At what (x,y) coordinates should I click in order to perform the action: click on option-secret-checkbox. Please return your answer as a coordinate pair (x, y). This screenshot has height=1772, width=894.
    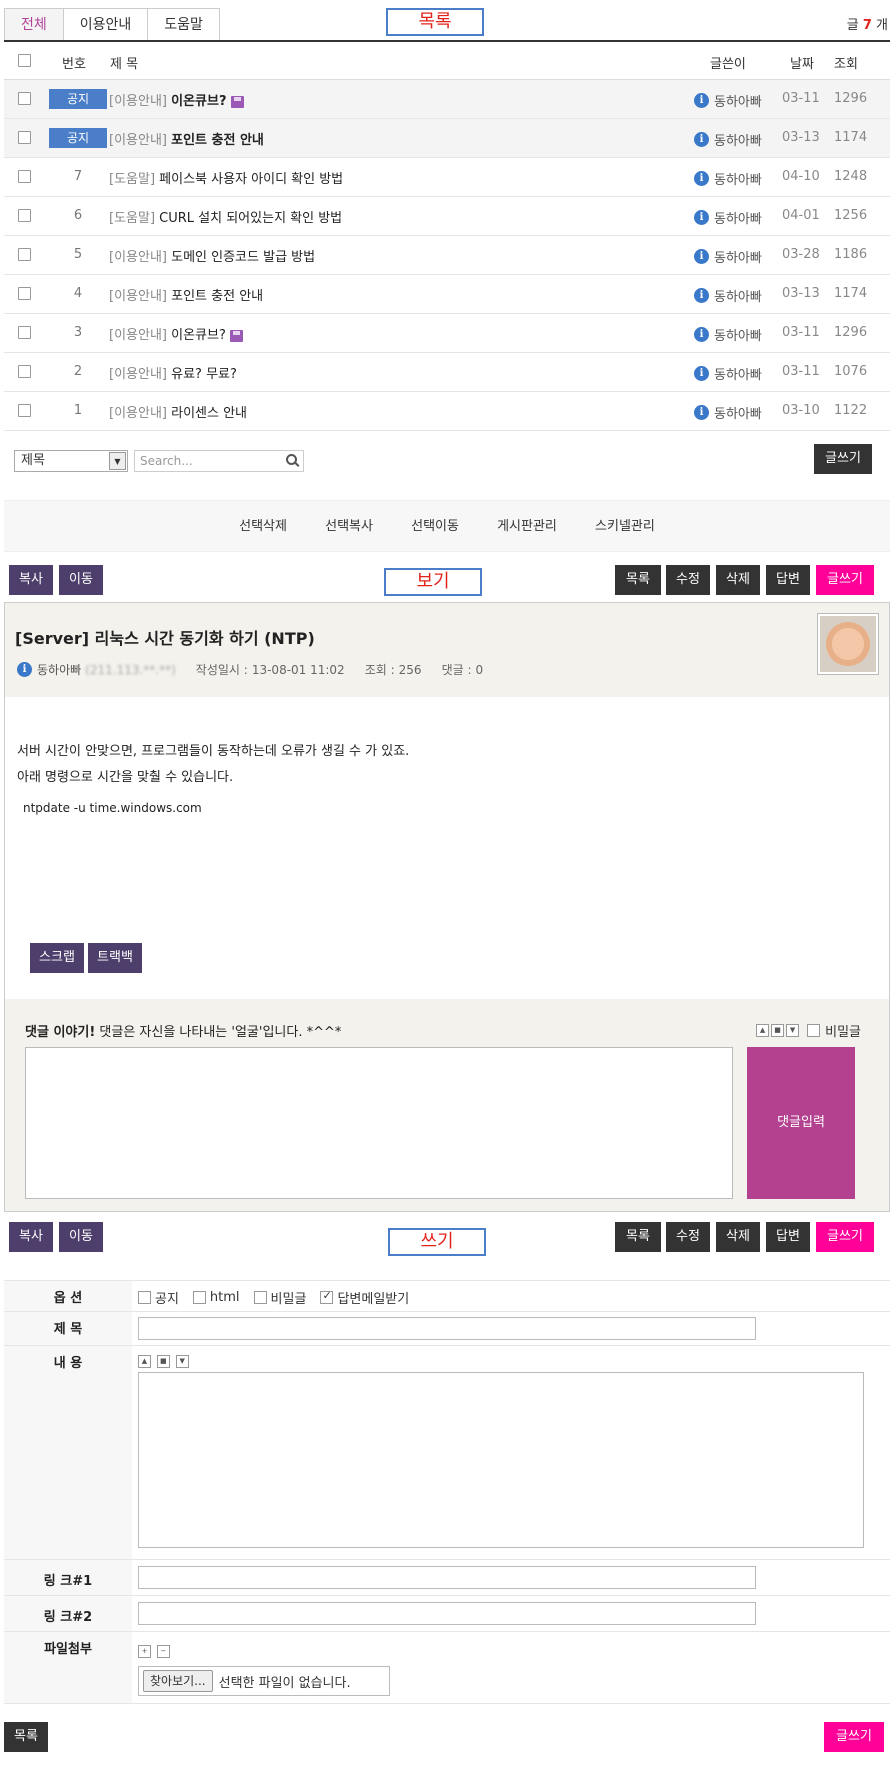
    Looking at the image, I should click on (260, 1297).